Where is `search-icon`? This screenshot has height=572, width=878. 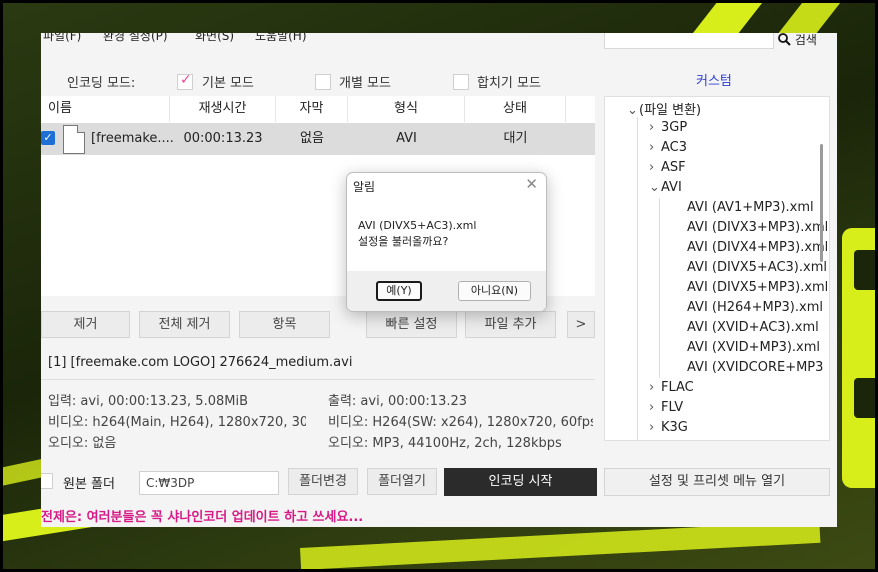 search-icon is located at coordinates (784, 39).